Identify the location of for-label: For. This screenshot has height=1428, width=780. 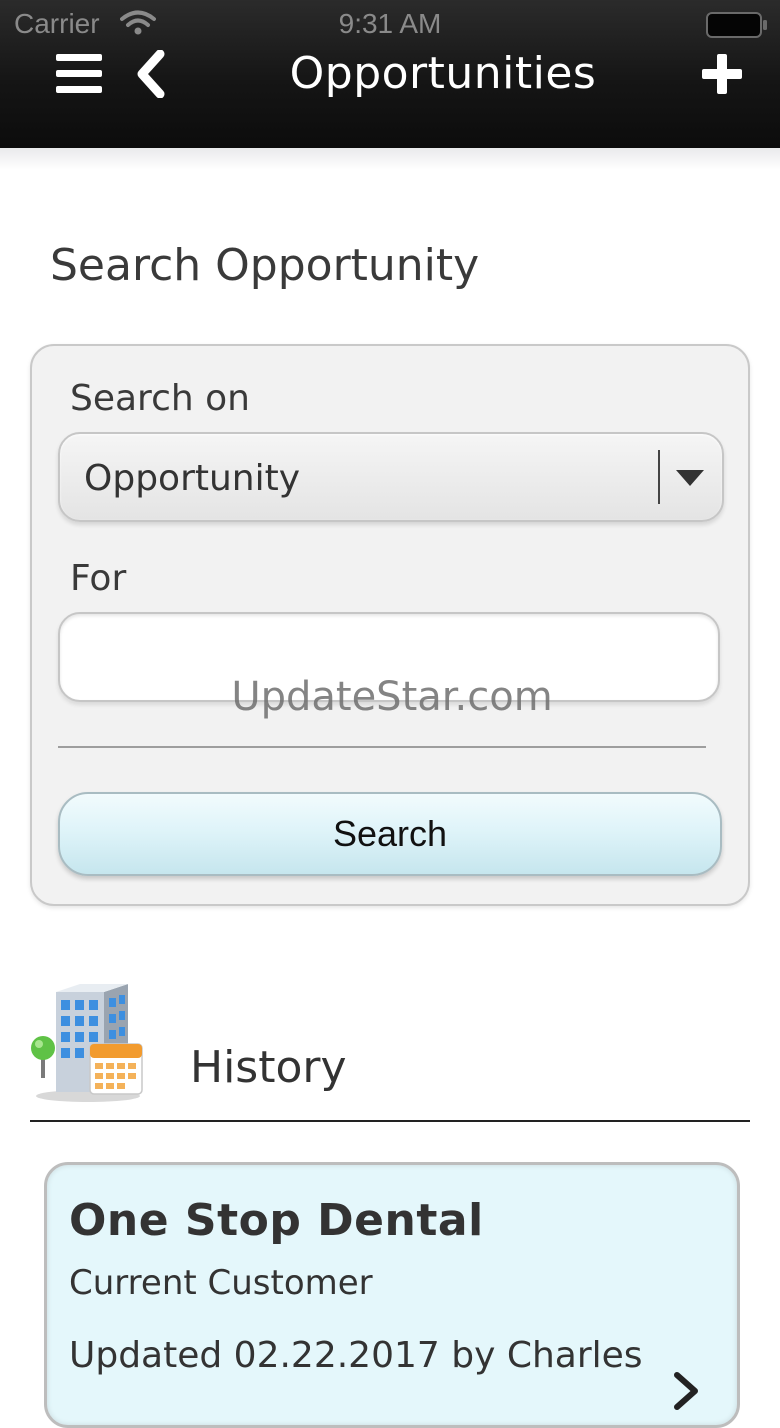
(98, 578).